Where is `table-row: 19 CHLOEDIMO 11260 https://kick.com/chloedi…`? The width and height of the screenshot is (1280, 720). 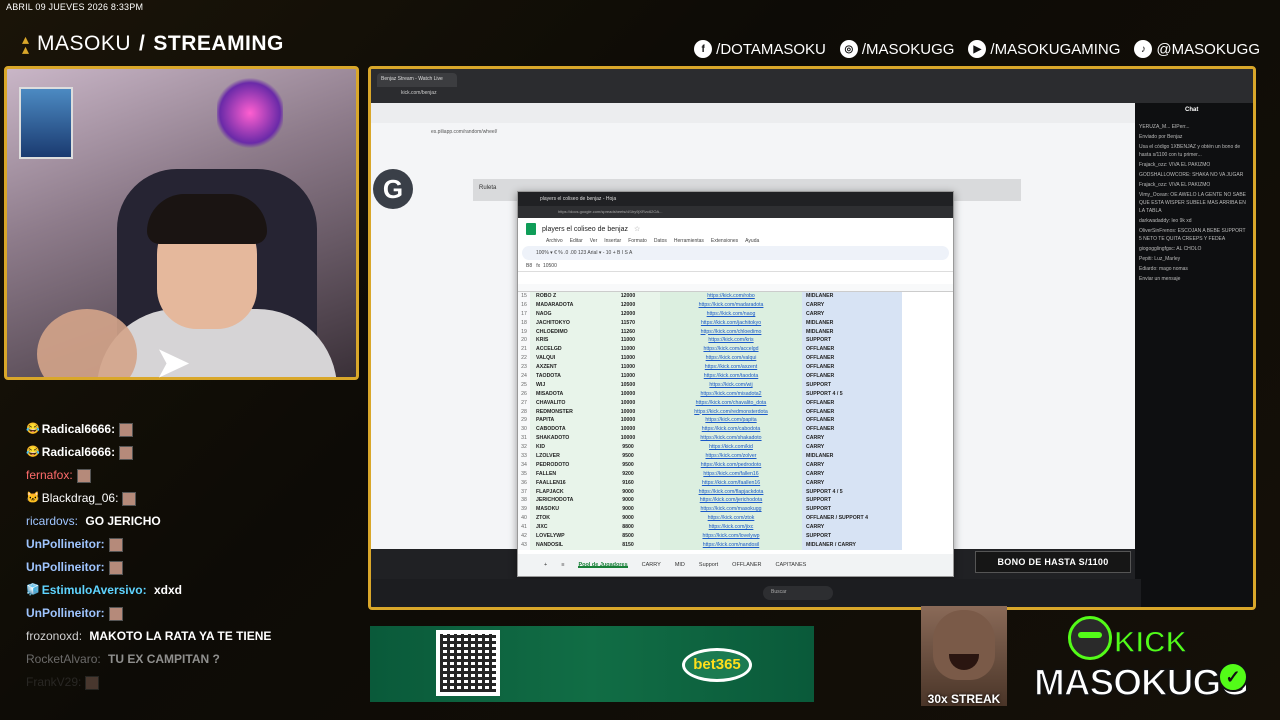
table-row: 19 CHLOEDIMO 11260 https://kick.com/chloedi… is located at coordinates (735, 332).